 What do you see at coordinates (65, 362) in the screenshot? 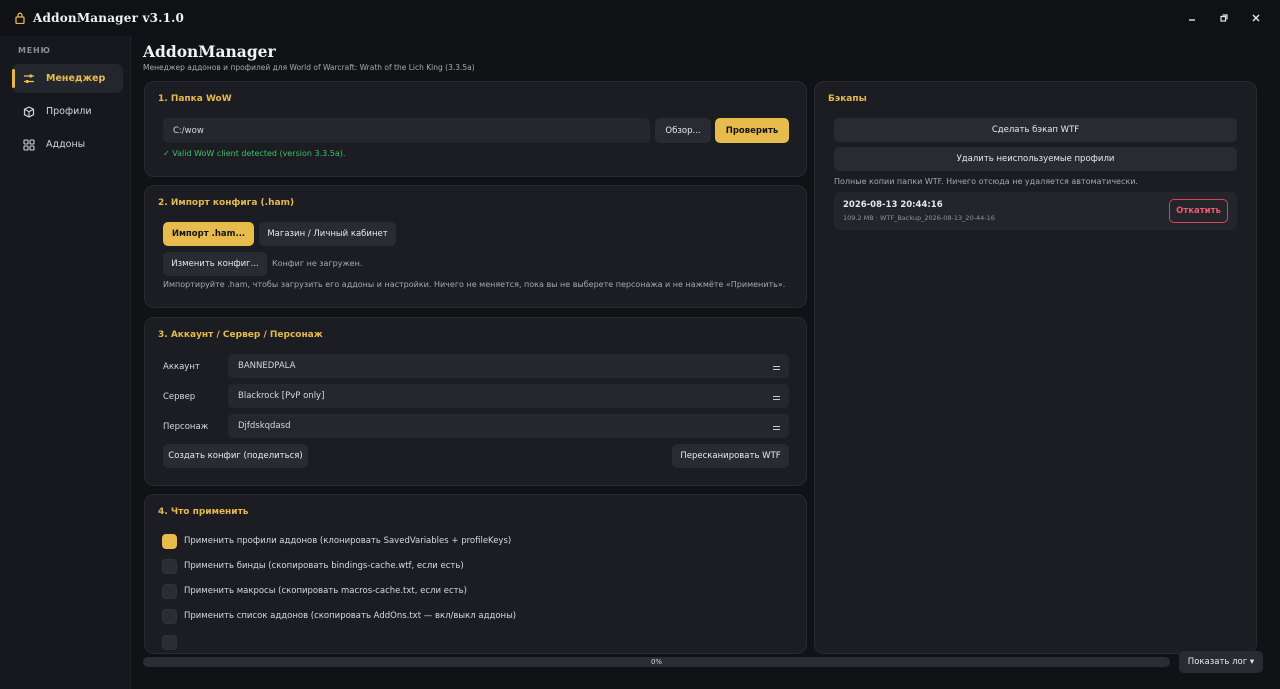
I see `sidebar: МЕНЮ Менеджер Профили Аддоны` at bounding box center [65, 362].